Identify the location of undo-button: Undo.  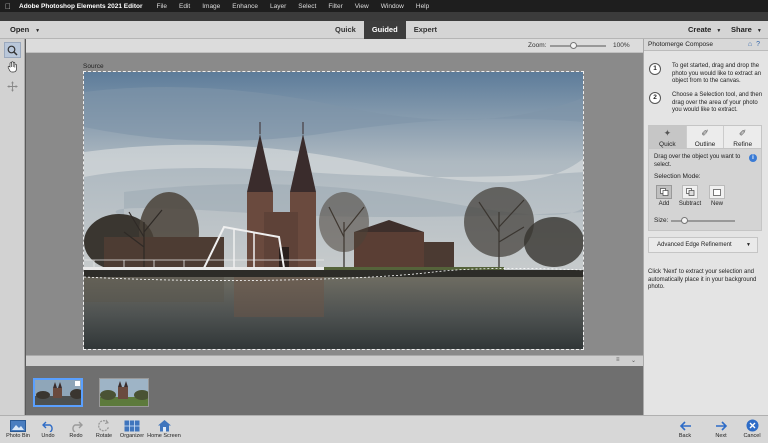
(48, 428).